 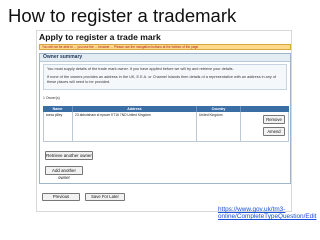 What do you see at coordinates (267, 217) in the screenshot?
I see `url-line-2: online/CompleteTypeQuestion/Edit` at bounding box center [267, 217].